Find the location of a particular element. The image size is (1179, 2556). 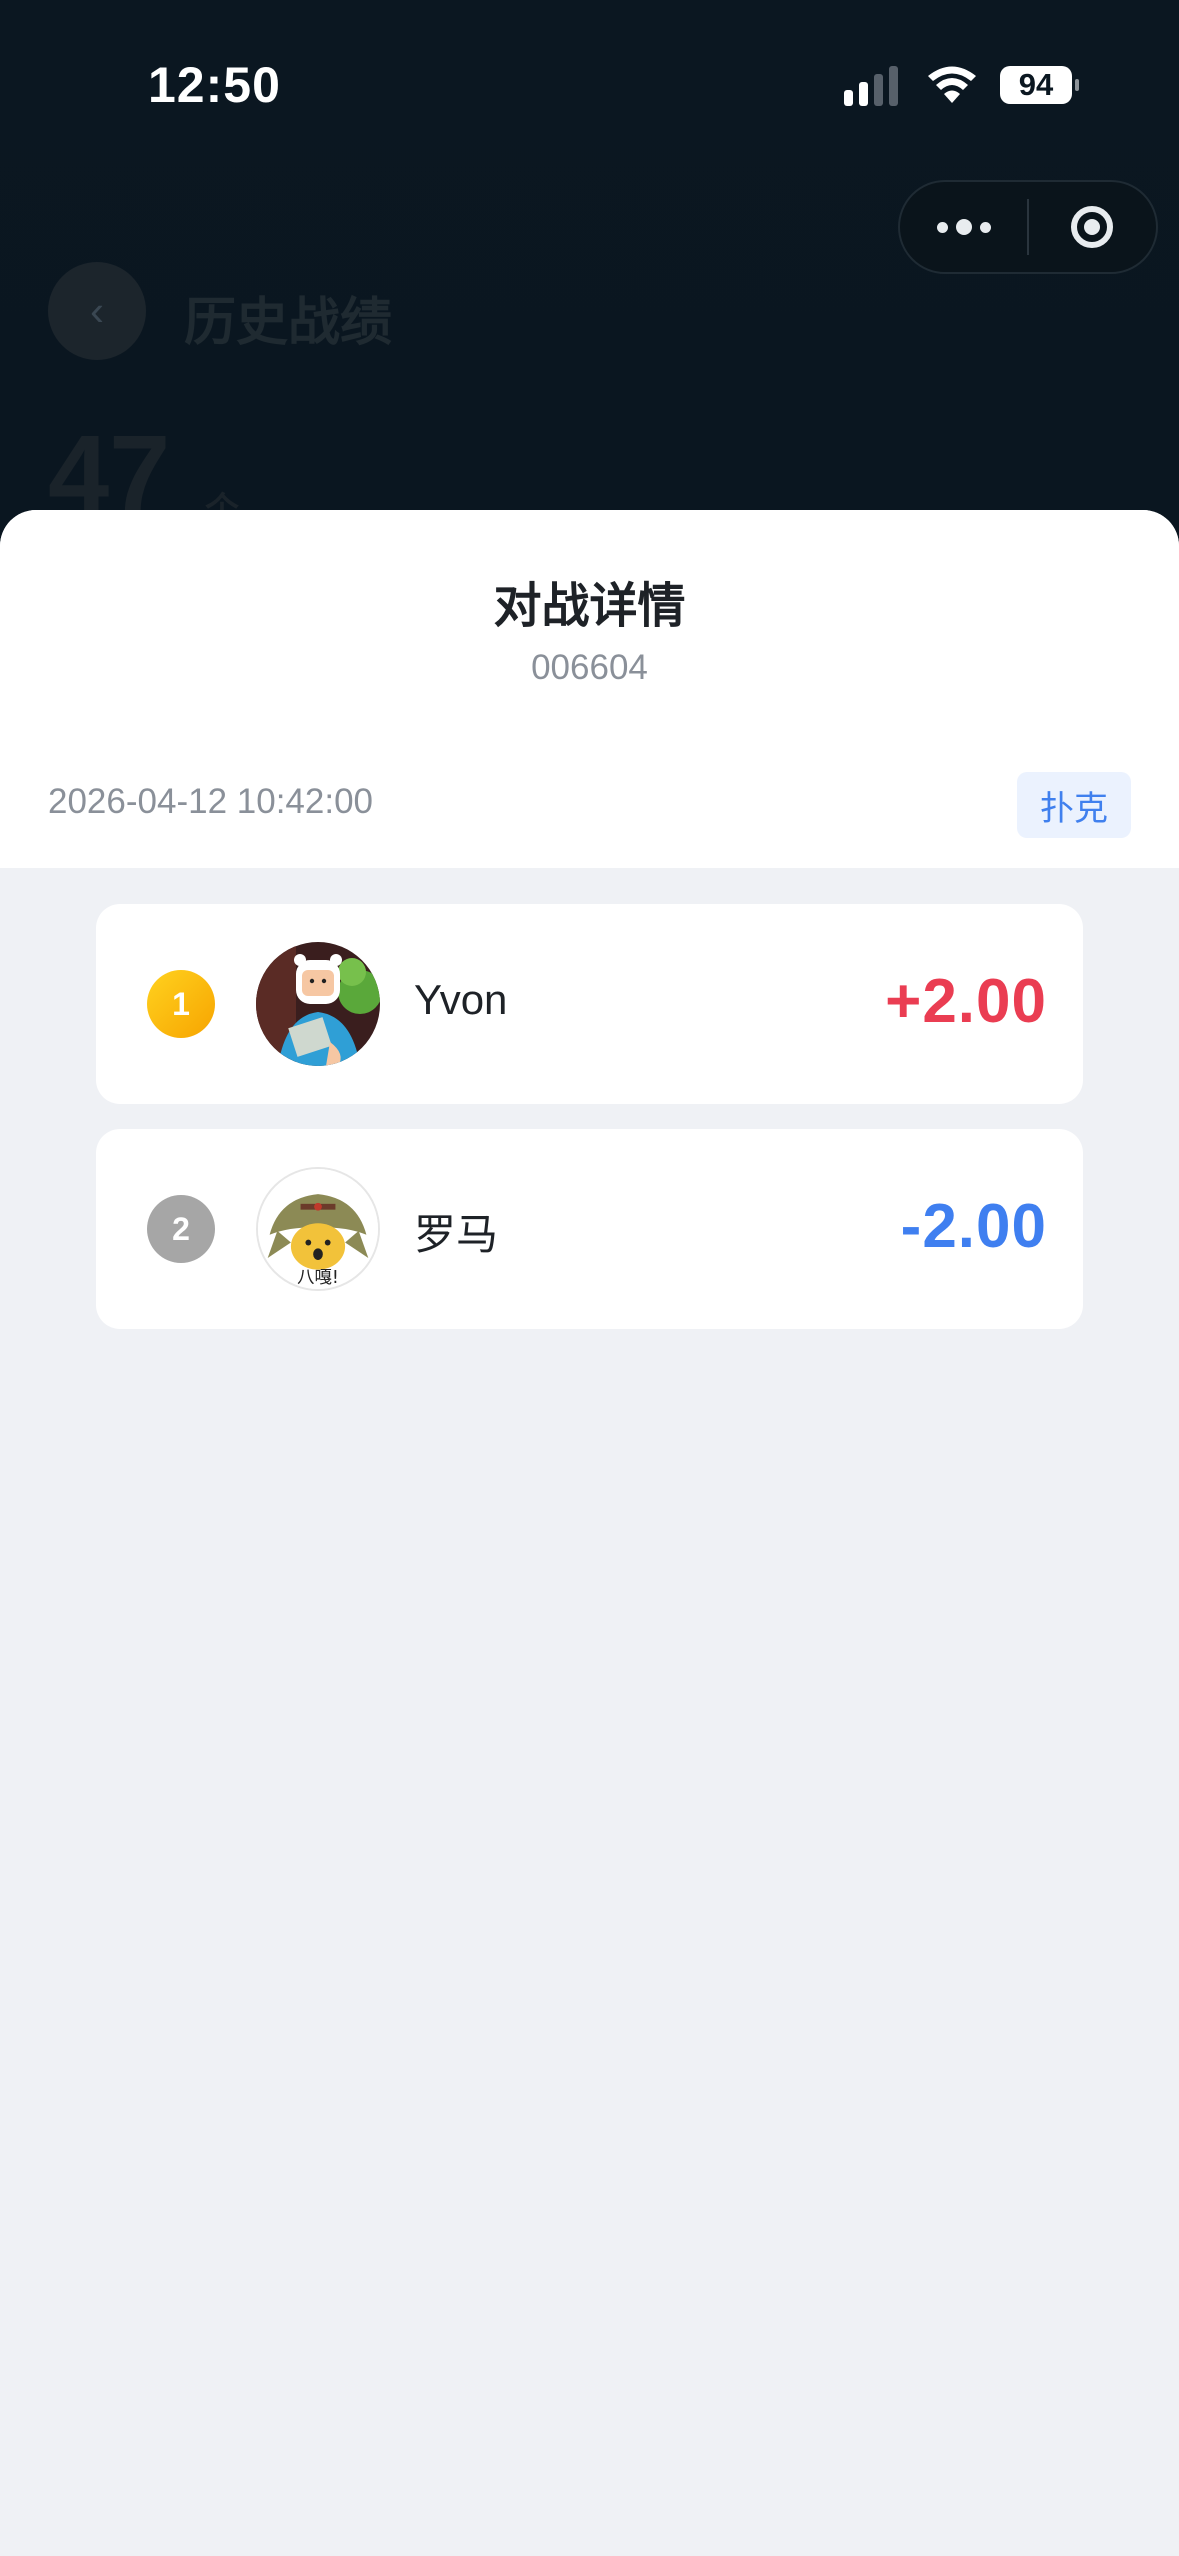

sheet-header: 对战详情 006604 2026-04-12 10:42:00 扑克 is located at coordinates (589, 689).